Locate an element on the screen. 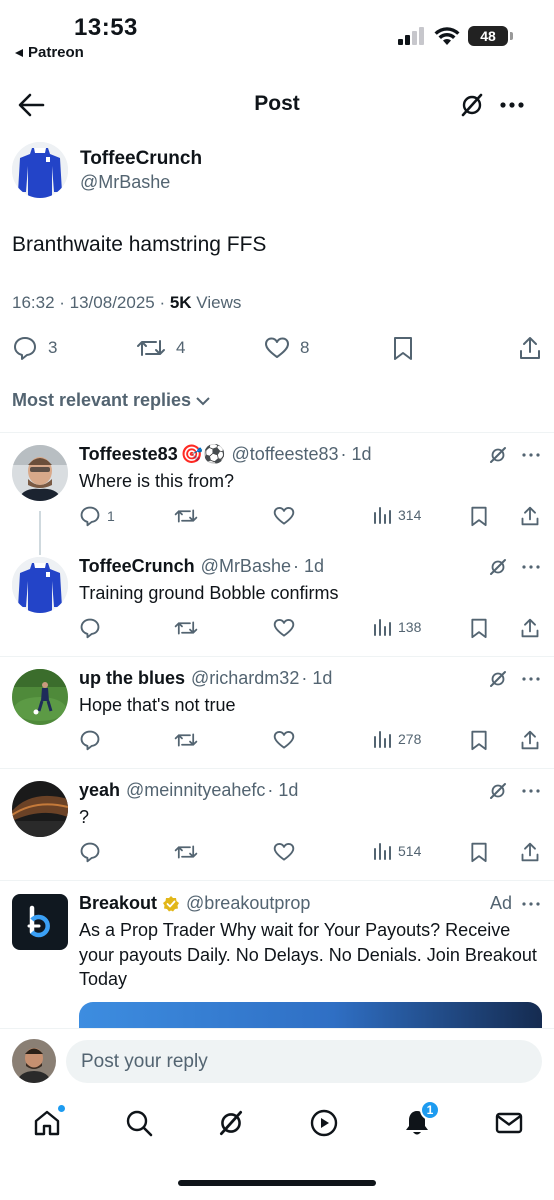 This screenshot has height=1200, width=554. reply-author-handle: @richardm32 is located at coordinates (245, 678).